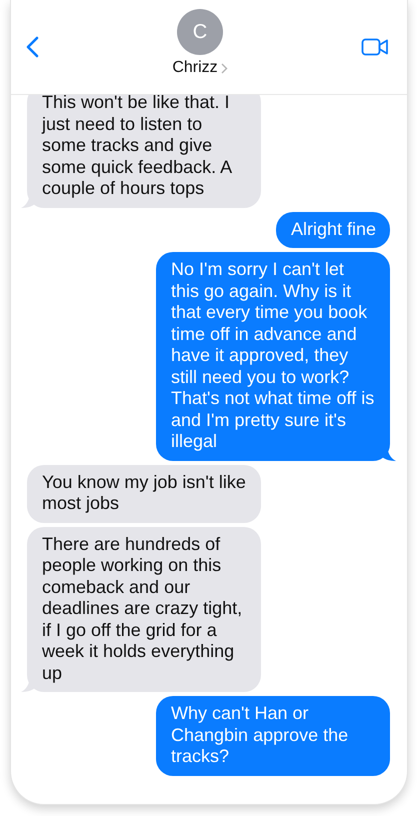 This screenshot has height=816, width=420. I want to click on chevron-icon, so click(224, 68).